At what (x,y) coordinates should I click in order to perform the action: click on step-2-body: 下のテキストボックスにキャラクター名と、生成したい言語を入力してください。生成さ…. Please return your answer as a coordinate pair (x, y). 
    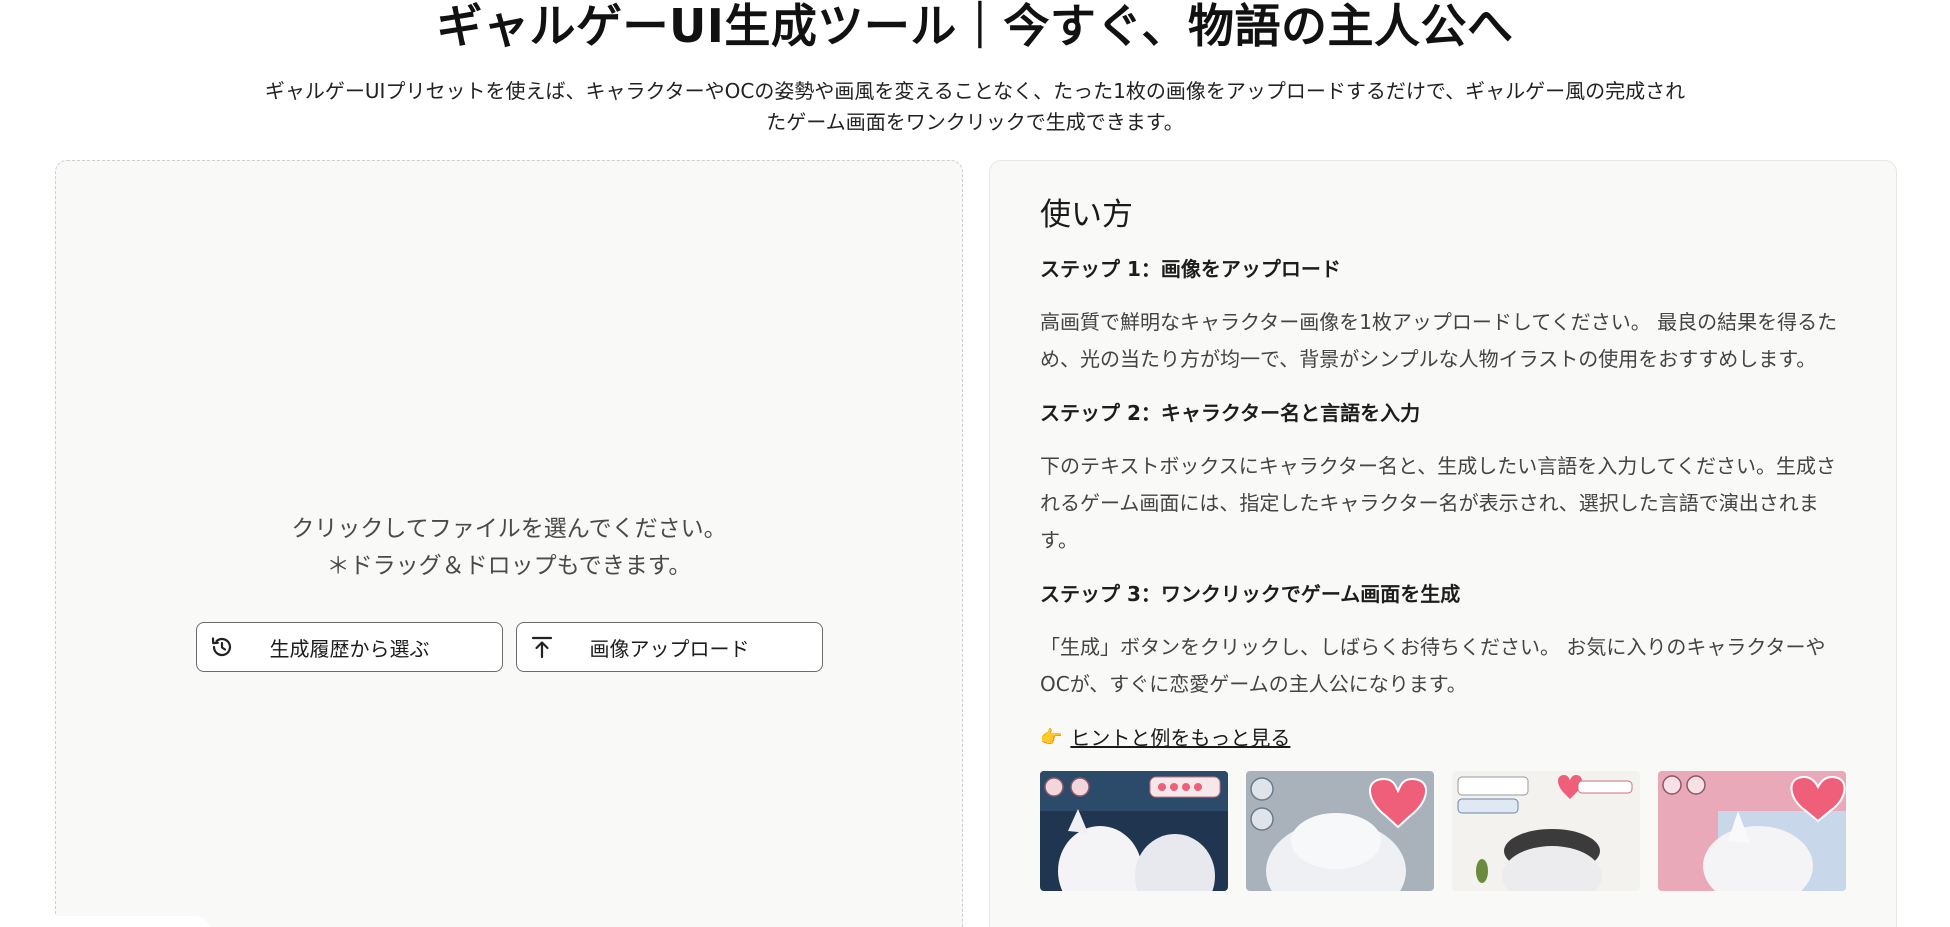
    Looking at the image, I should click on (1438, 503).